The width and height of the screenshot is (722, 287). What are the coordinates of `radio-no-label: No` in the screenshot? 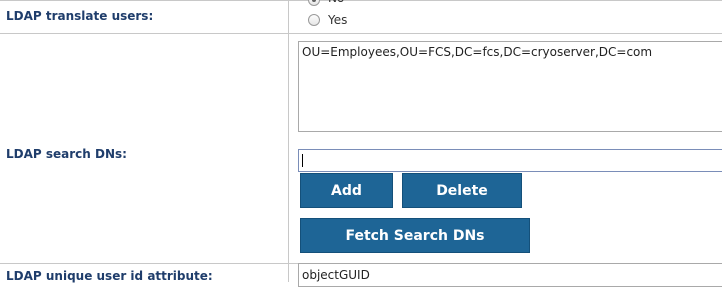 It's located at (336, 2).